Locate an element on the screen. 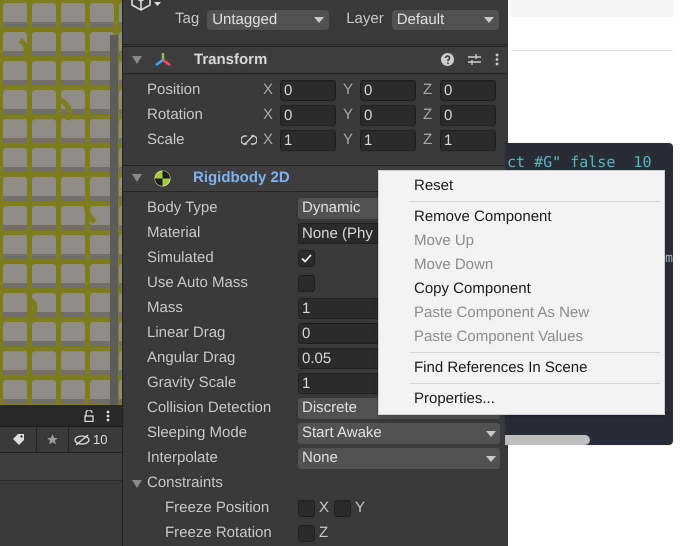  field-label: Body Type is located at coordinates (183, 208).